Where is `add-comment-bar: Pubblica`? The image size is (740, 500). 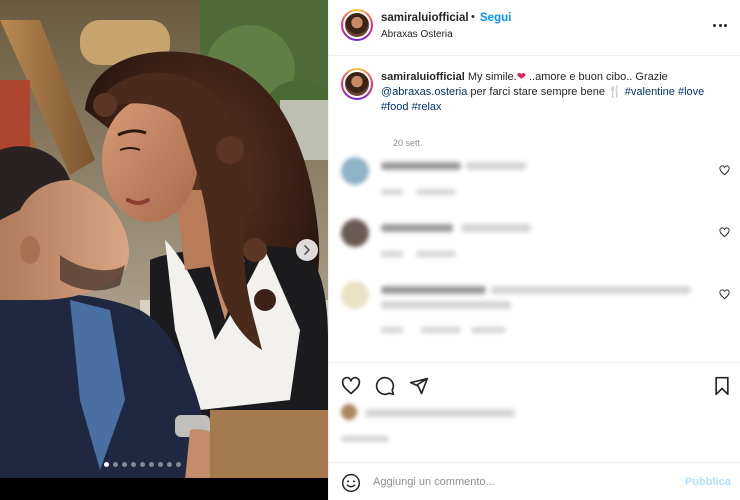 add-comment-bar: Pubblica is located at coordinates (534, 481).